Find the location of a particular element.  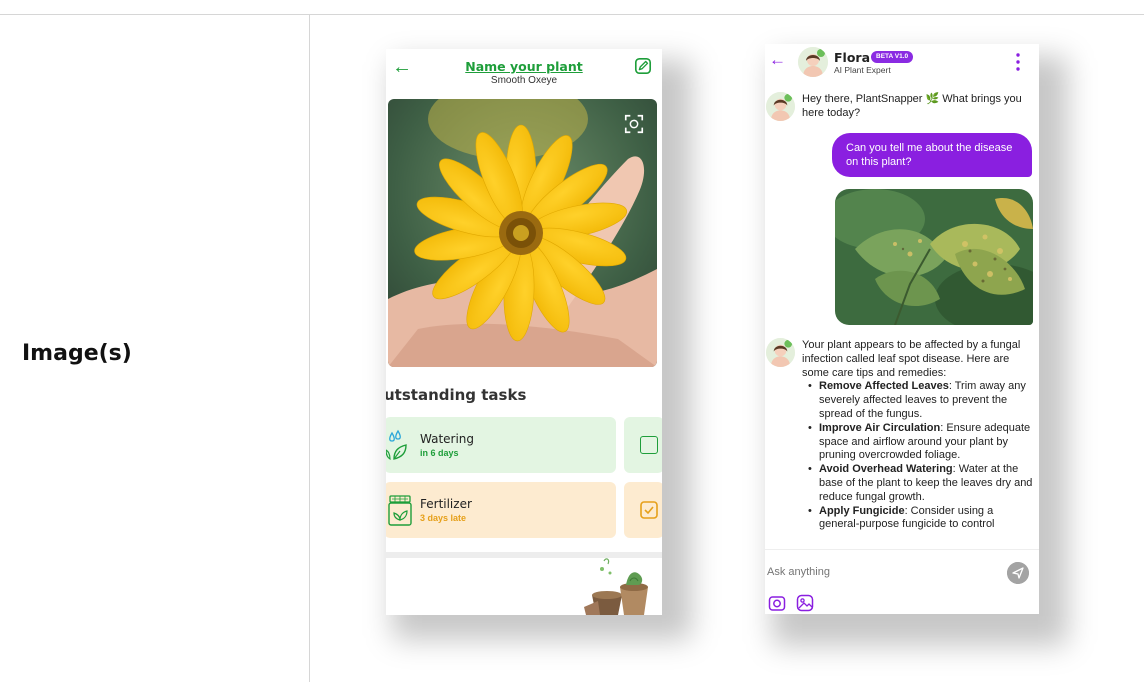

task-due: in 6 days is located at coordinates (439, 453).